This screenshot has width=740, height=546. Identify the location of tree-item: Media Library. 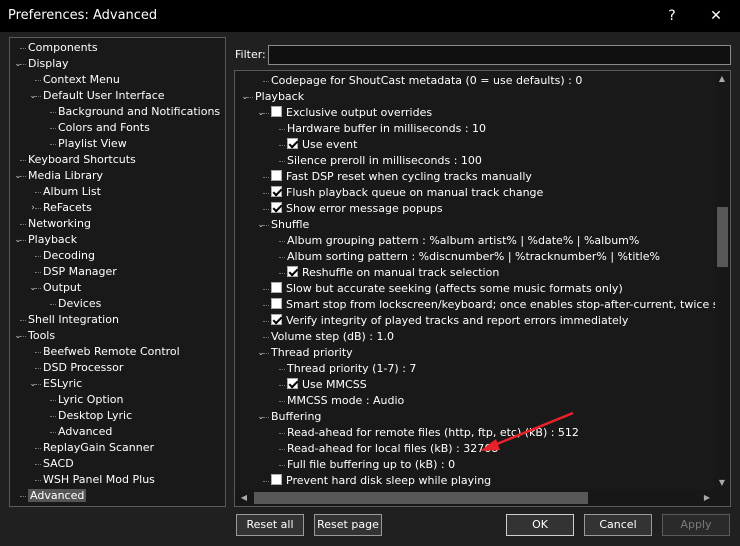
(65, 176).